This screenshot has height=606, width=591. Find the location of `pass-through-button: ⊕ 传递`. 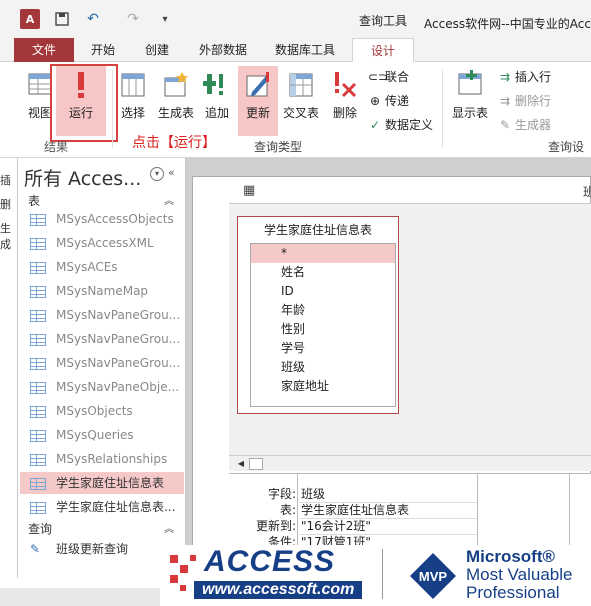

pass-through-button: ⊕ 传递 is located at coordinates (388, 101).